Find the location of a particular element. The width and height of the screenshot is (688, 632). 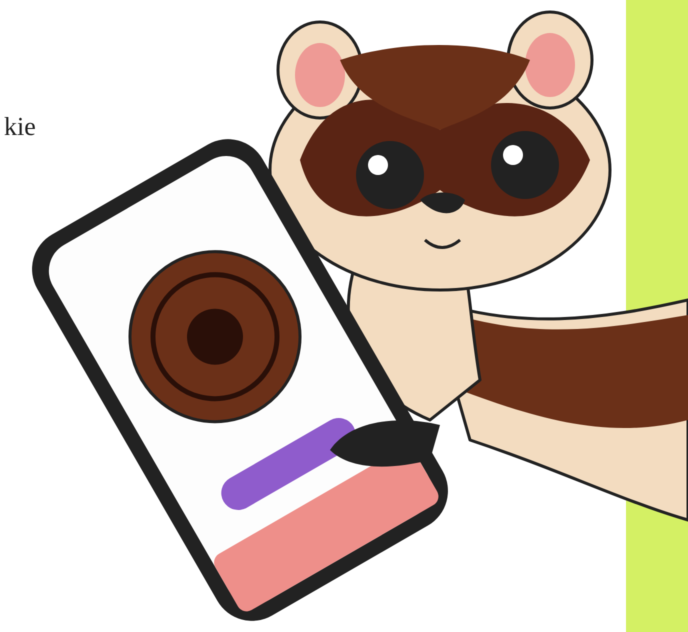

intro-text: kie is located at coordinates (20, 126).